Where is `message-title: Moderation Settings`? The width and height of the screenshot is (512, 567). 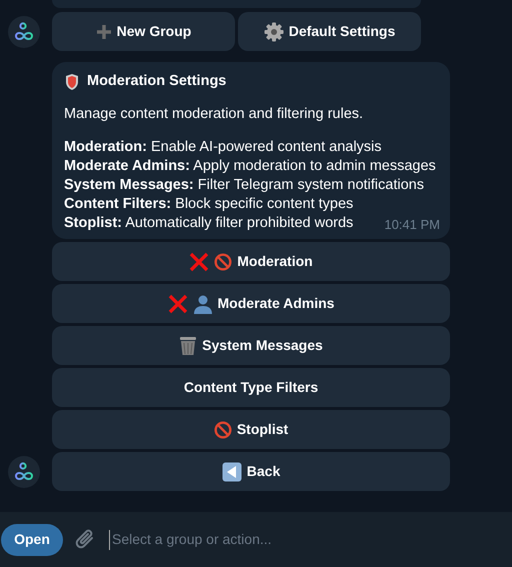
message-title: Moderation Settings is located at coordinates (156, 81).